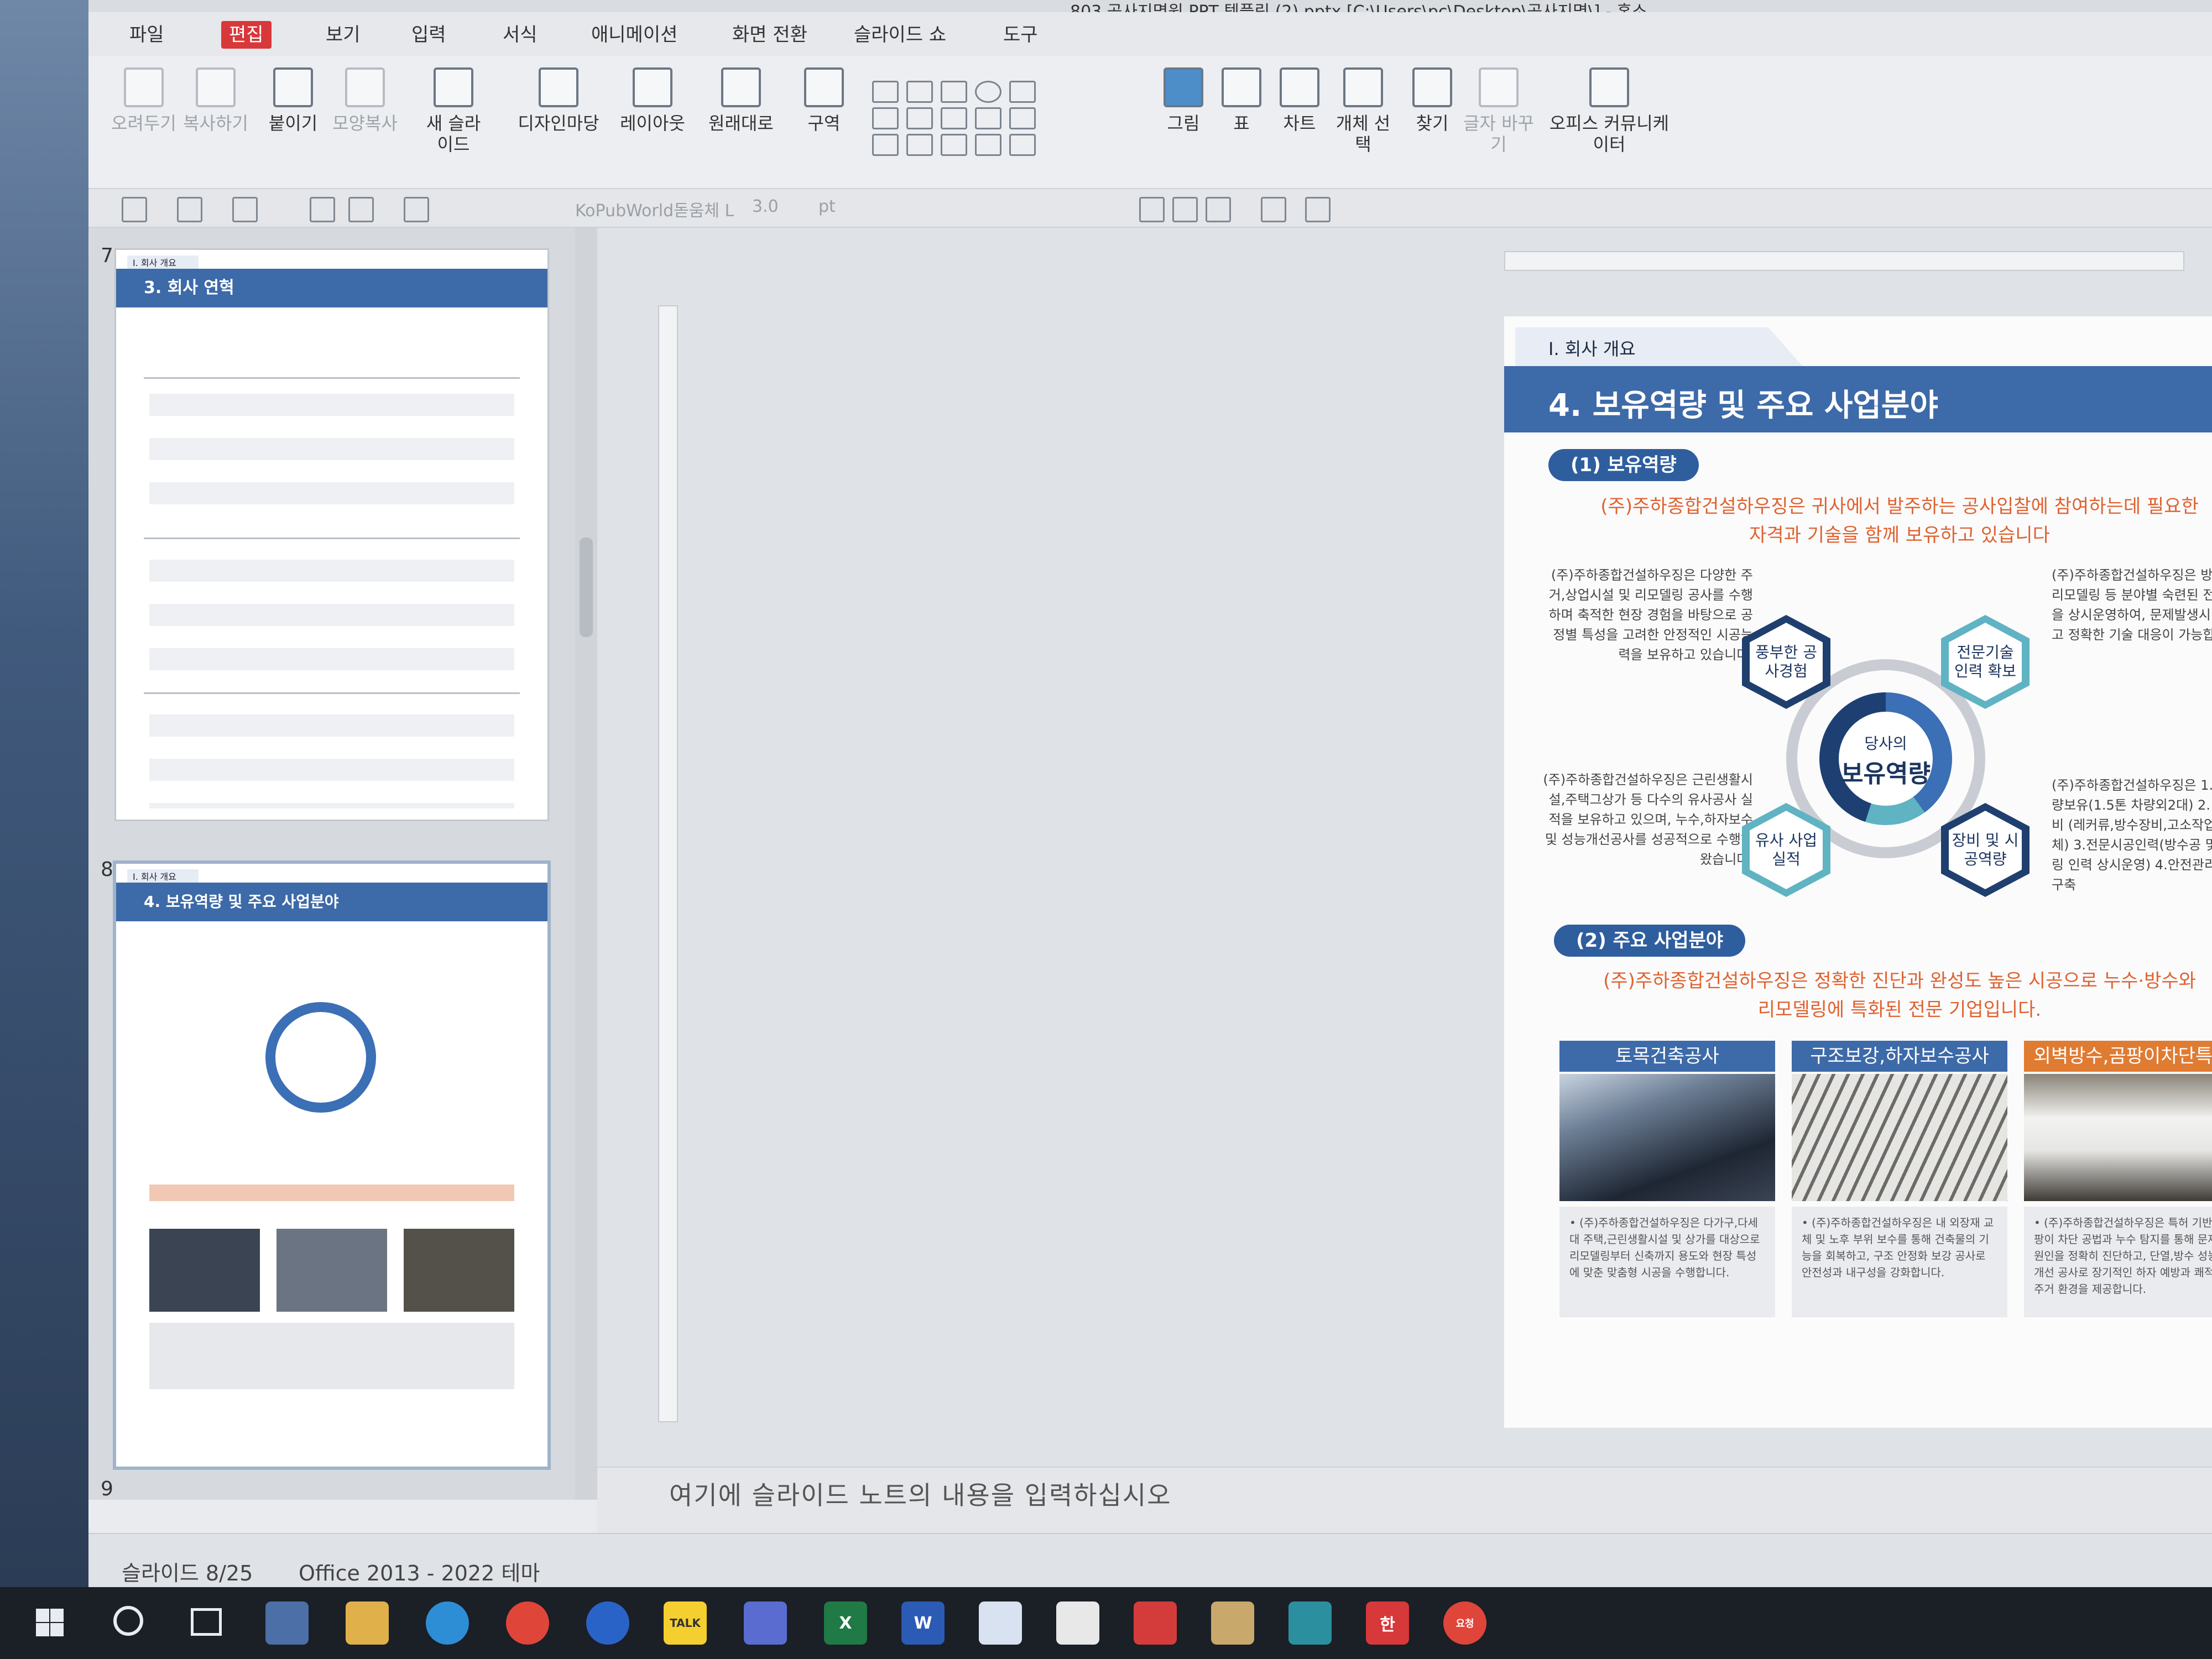 The width and height of the screenshot is (2212, 1659). I want to click on print-icon, so click(323, 210).